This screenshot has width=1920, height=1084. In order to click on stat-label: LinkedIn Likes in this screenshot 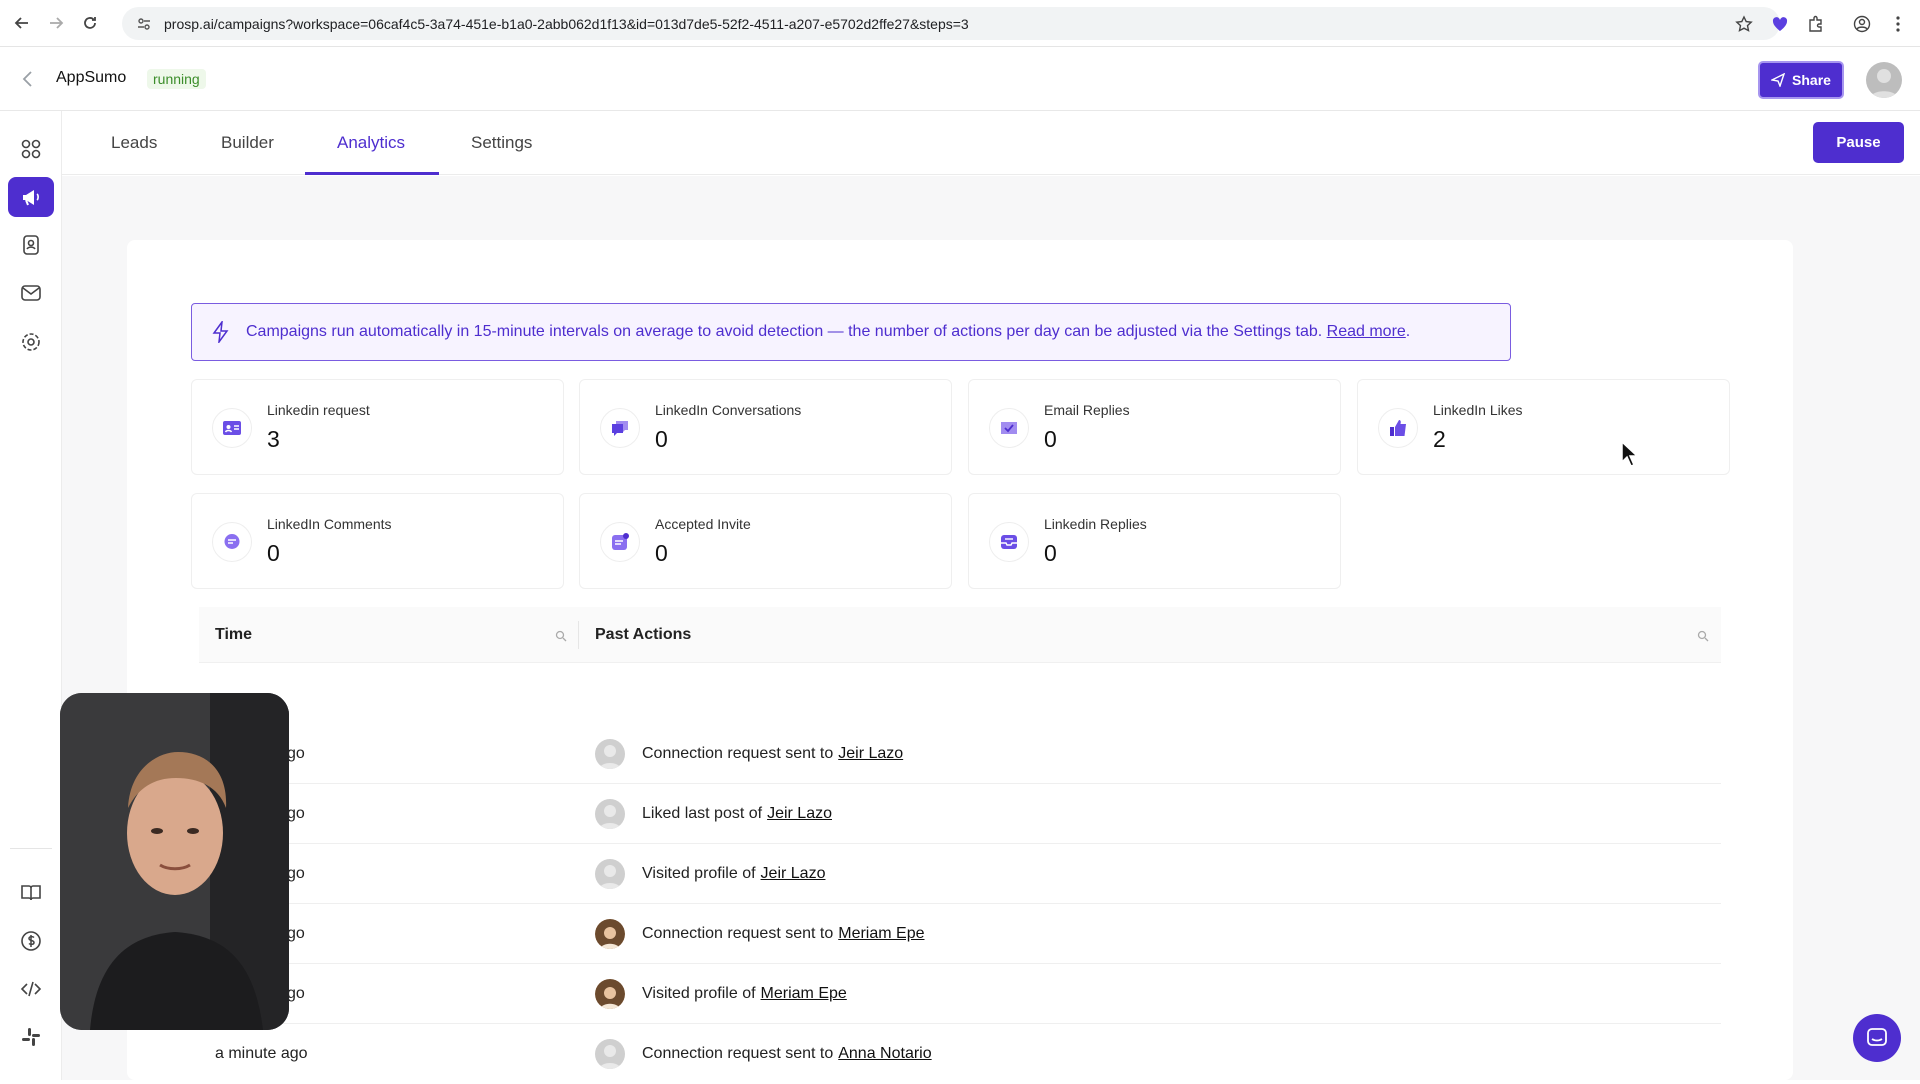, I will do `click(1478, 410)`.